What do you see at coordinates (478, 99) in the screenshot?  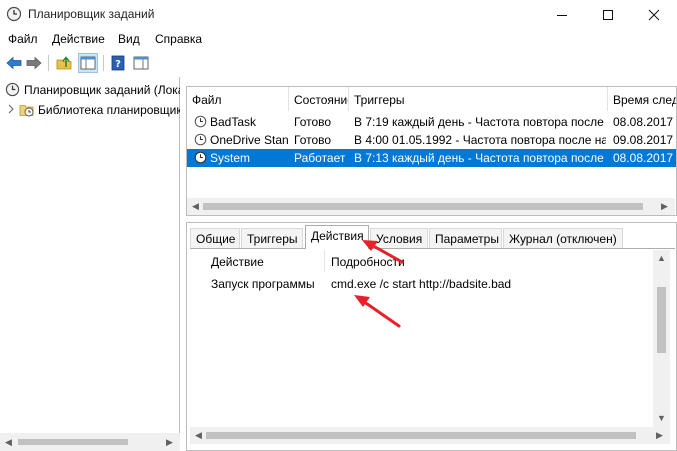 I see `column-header-triggers: Триггеры` at bounding box center [478, 99].